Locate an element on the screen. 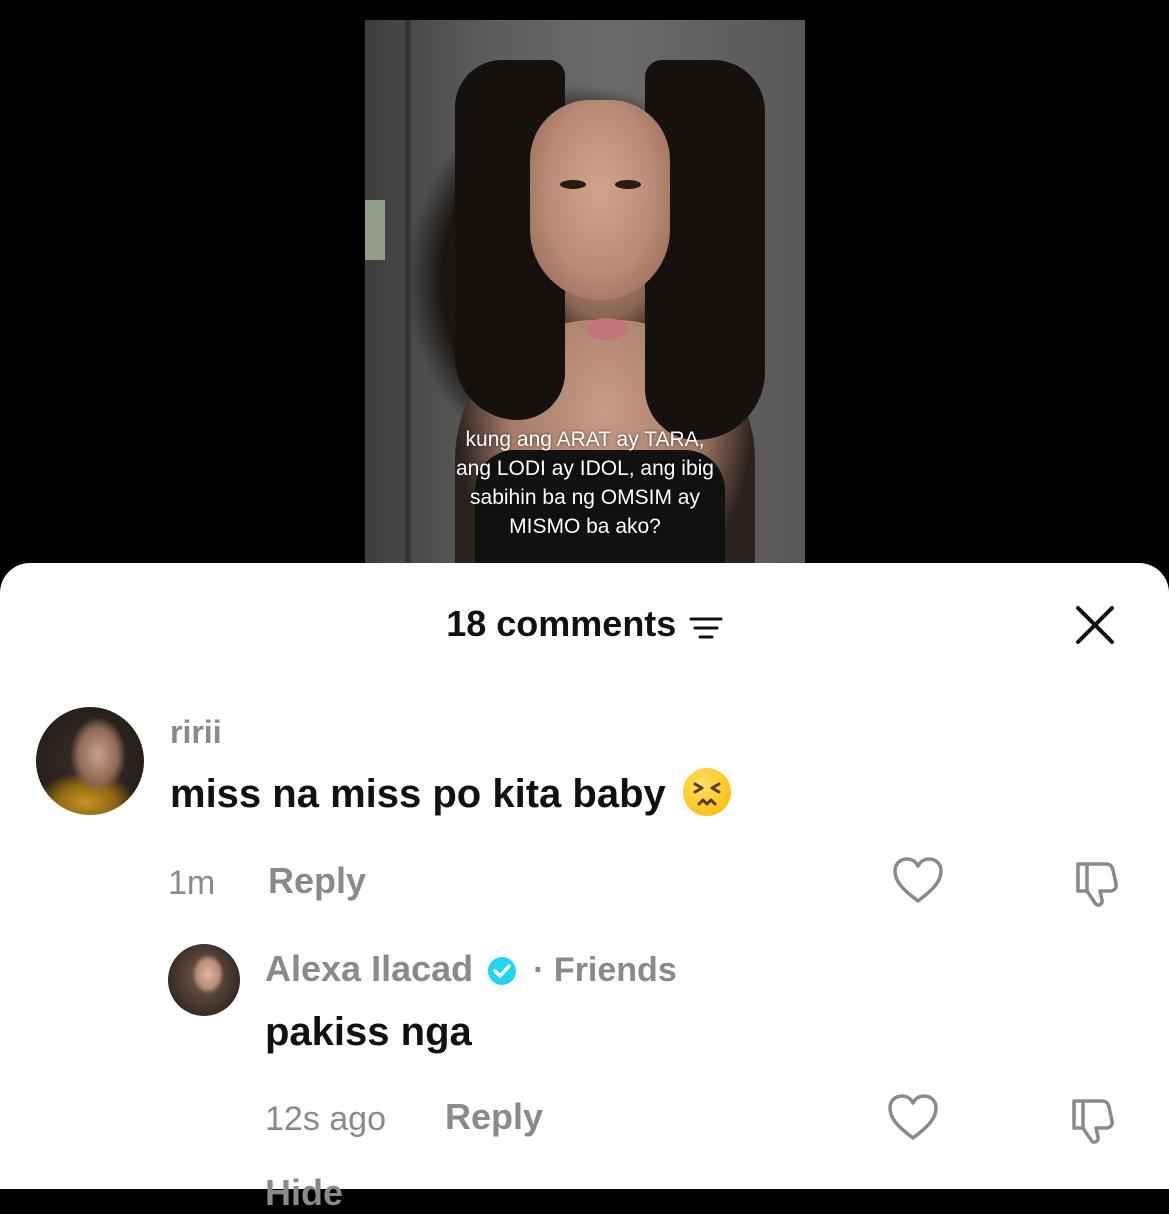 This screenshot has height=1214, width=1169. comment-text-content: miss na miss po kita baby is located at coordinates (418, 794).